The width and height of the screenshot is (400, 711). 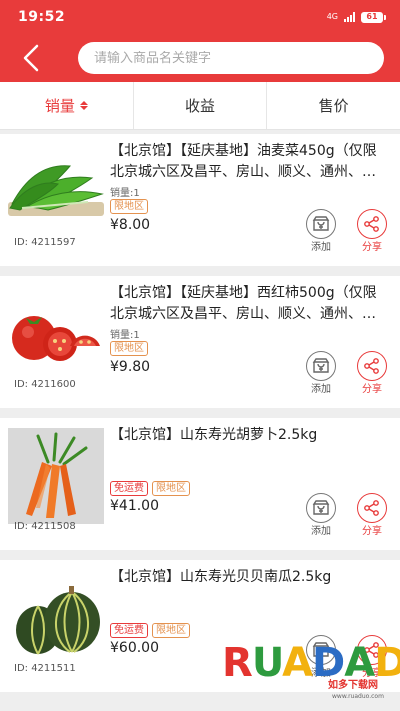 I want to click on status-bar: 19:52 4G 61, so click(x=200, y=17).